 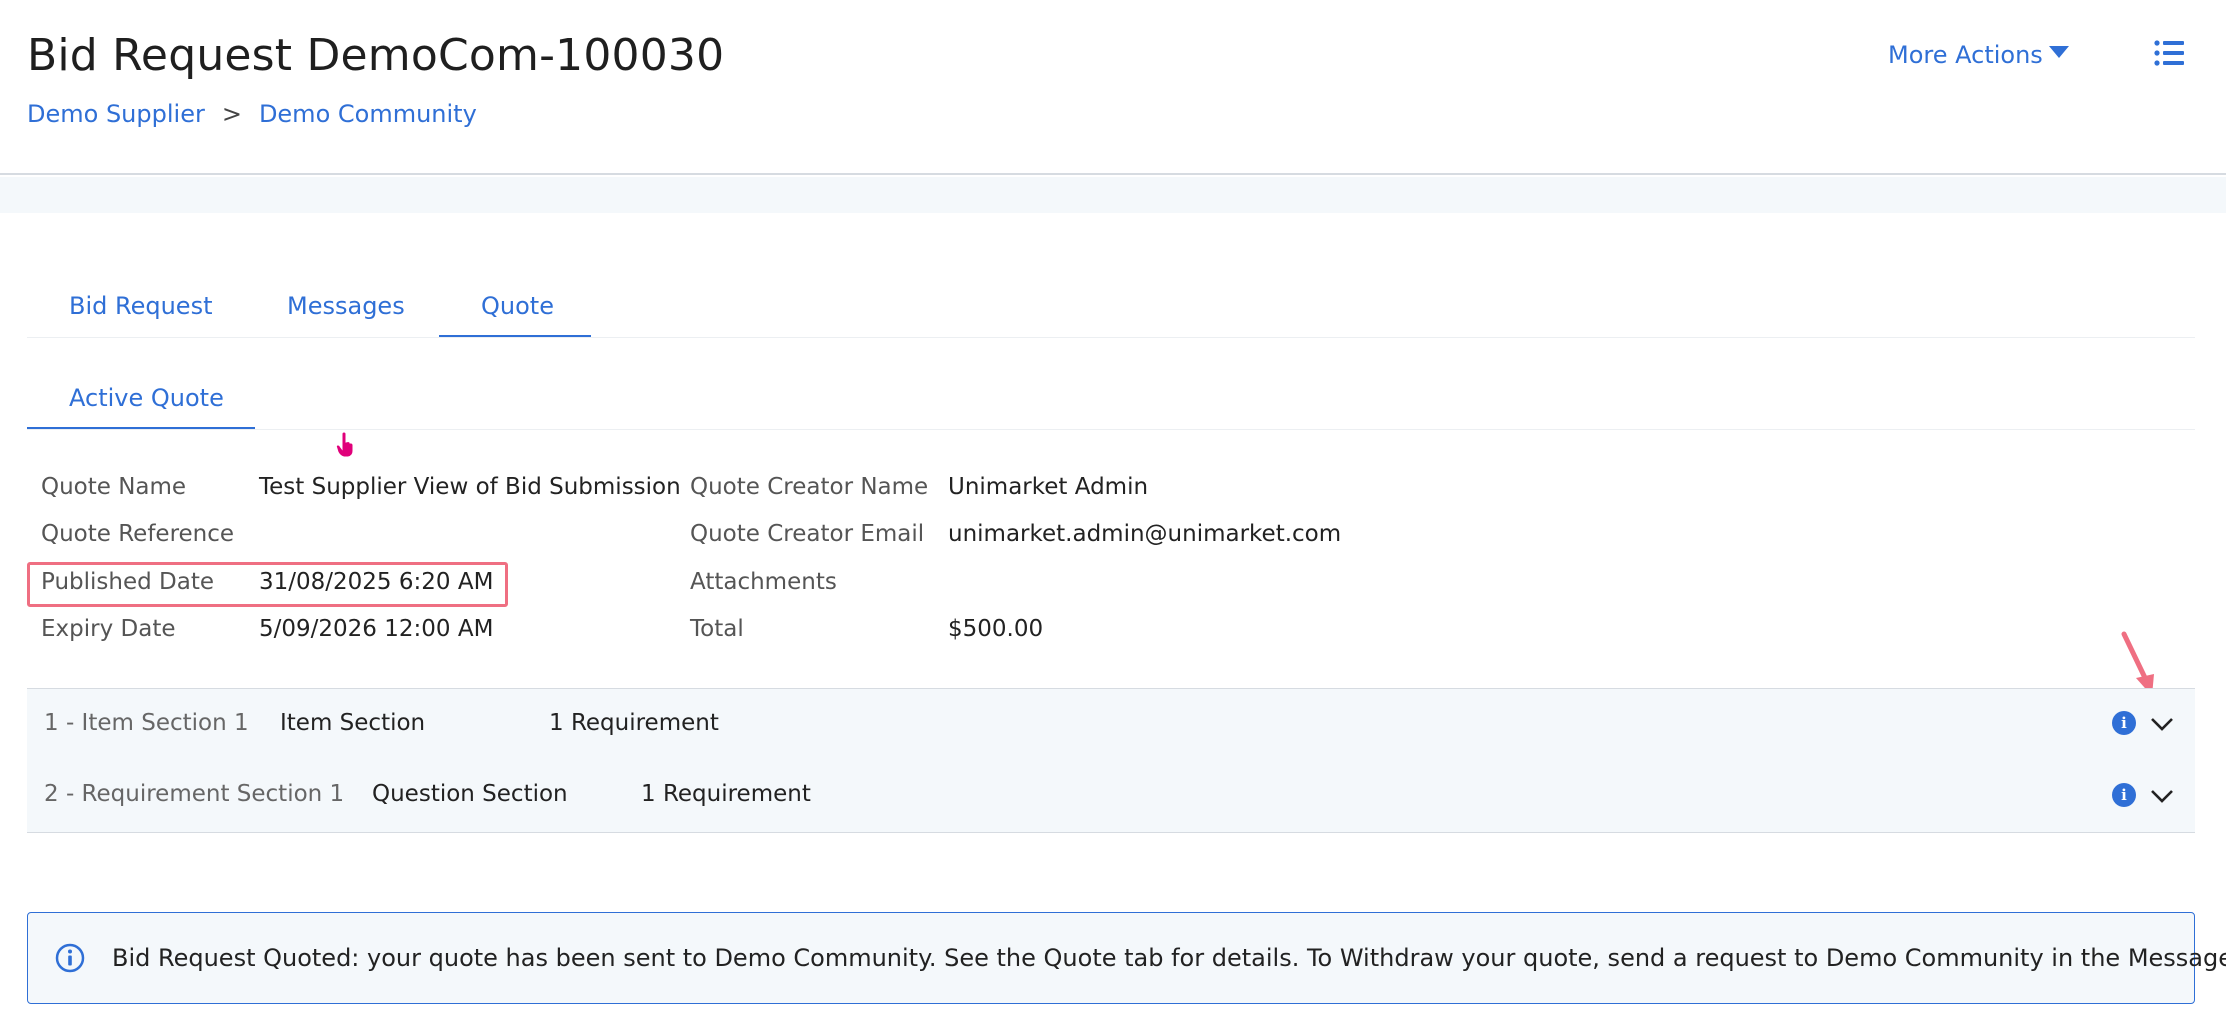 I want to click on total-label: Total, so click(x=717, y=629).